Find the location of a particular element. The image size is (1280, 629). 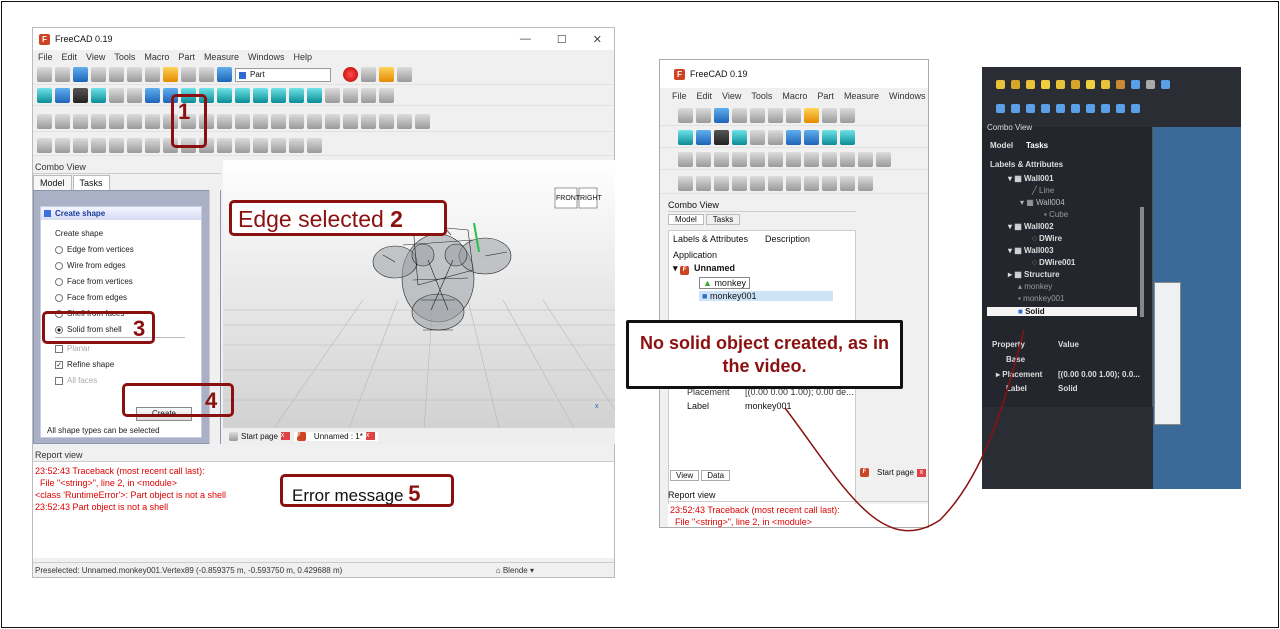

connector-overlay is located at coordinates (904, 430).